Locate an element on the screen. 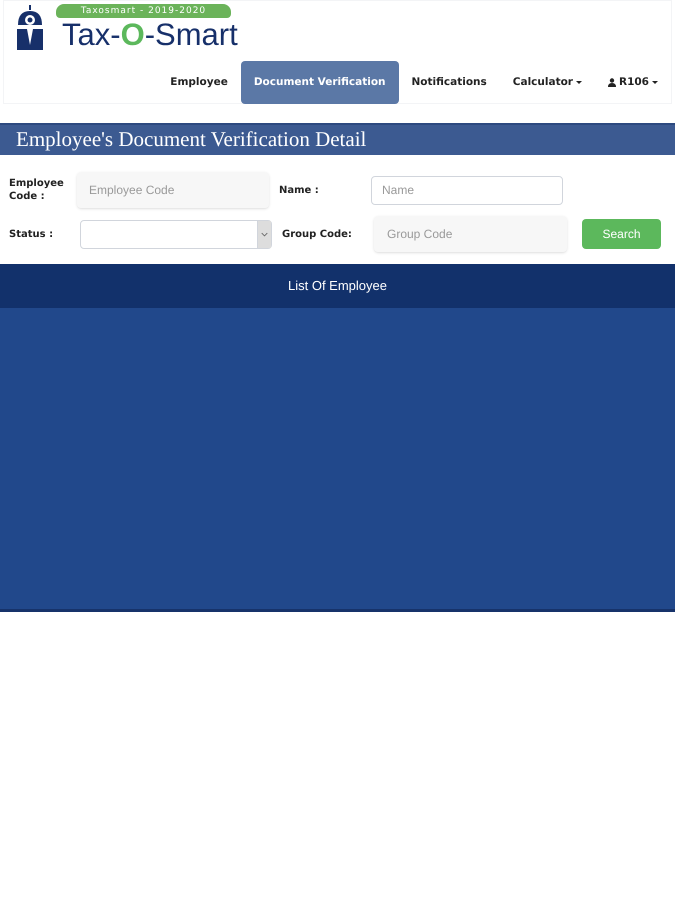  field-label: Name : is located at coordinates (299, 191).